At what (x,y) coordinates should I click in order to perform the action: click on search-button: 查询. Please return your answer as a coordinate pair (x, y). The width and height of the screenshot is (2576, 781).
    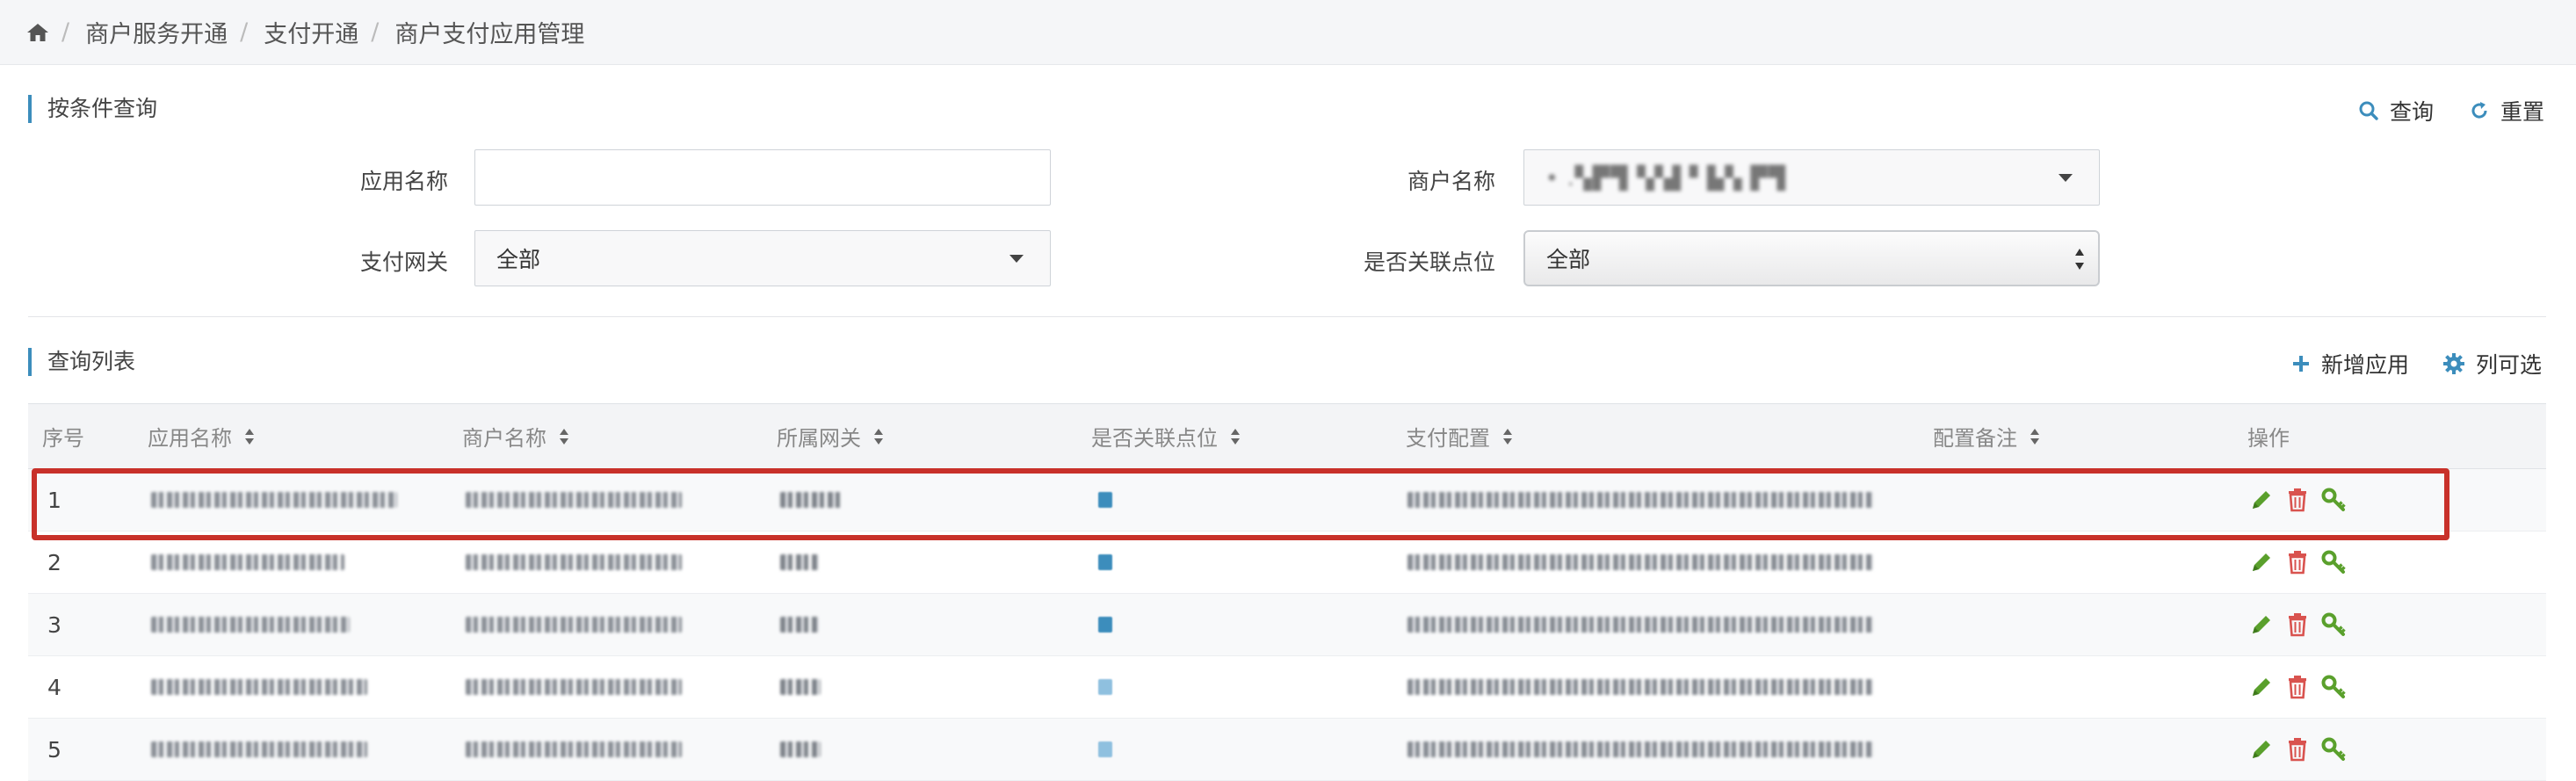
    Looking at the image, I should click on (2396, 111).